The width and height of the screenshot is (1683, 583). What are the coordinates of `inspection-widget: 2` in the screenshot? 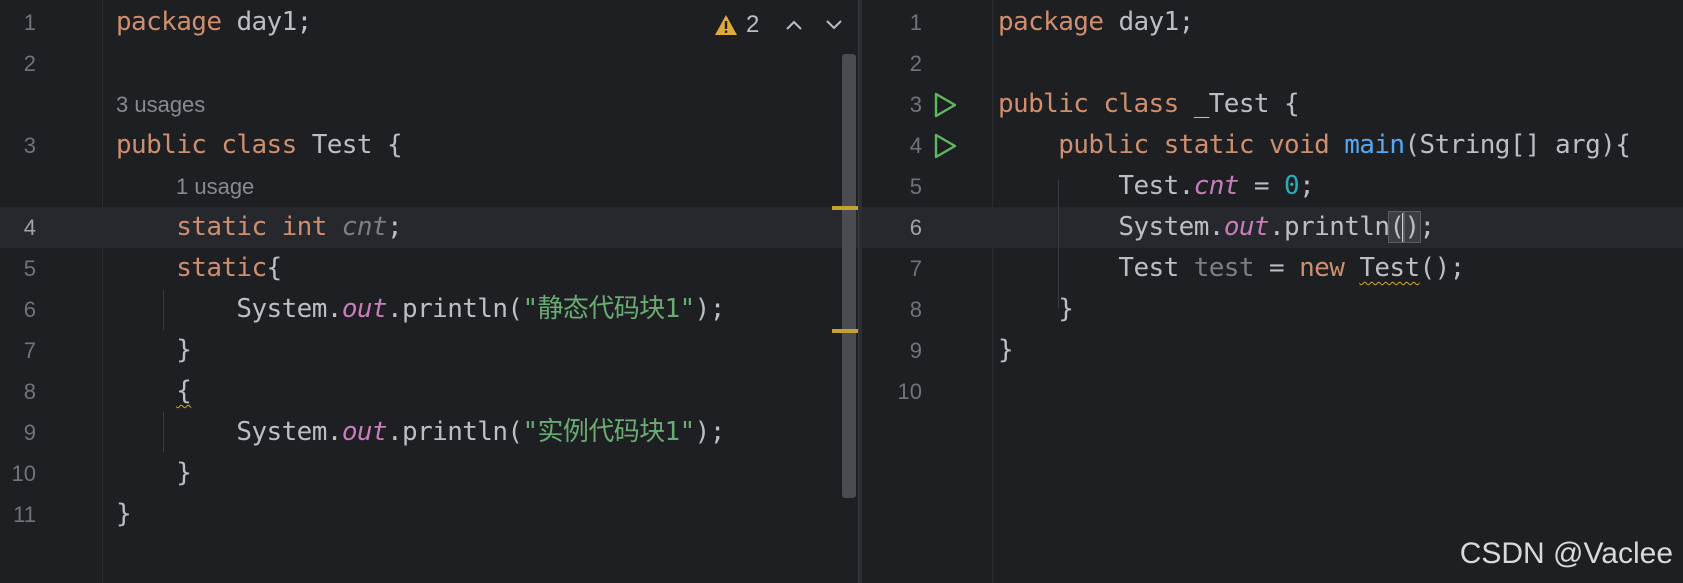 It's located at (780, 25).